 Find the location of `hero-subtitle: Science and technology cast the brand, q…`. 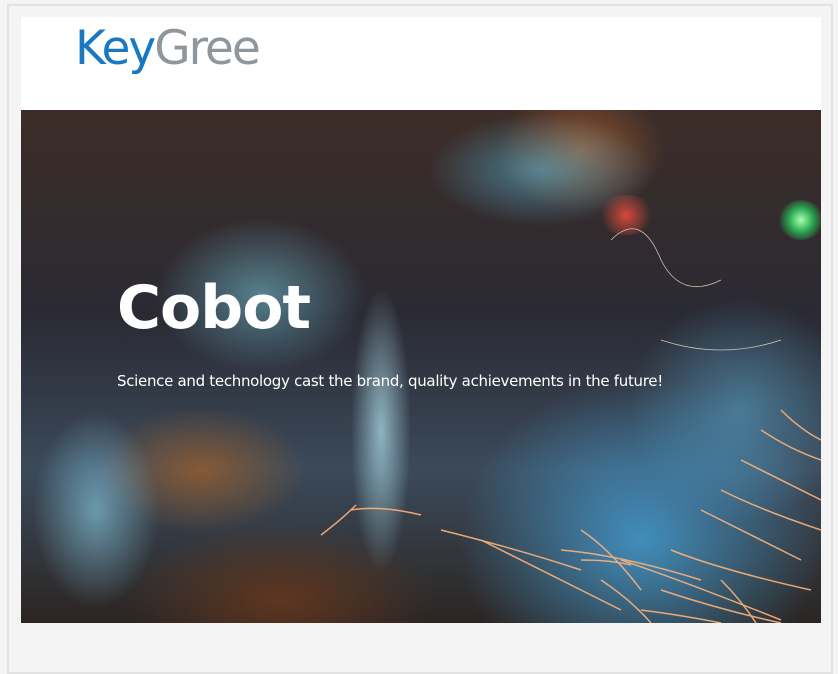

hero-subtitle: Science and technology cast the brand, q… is located at coordinates (390, 381).